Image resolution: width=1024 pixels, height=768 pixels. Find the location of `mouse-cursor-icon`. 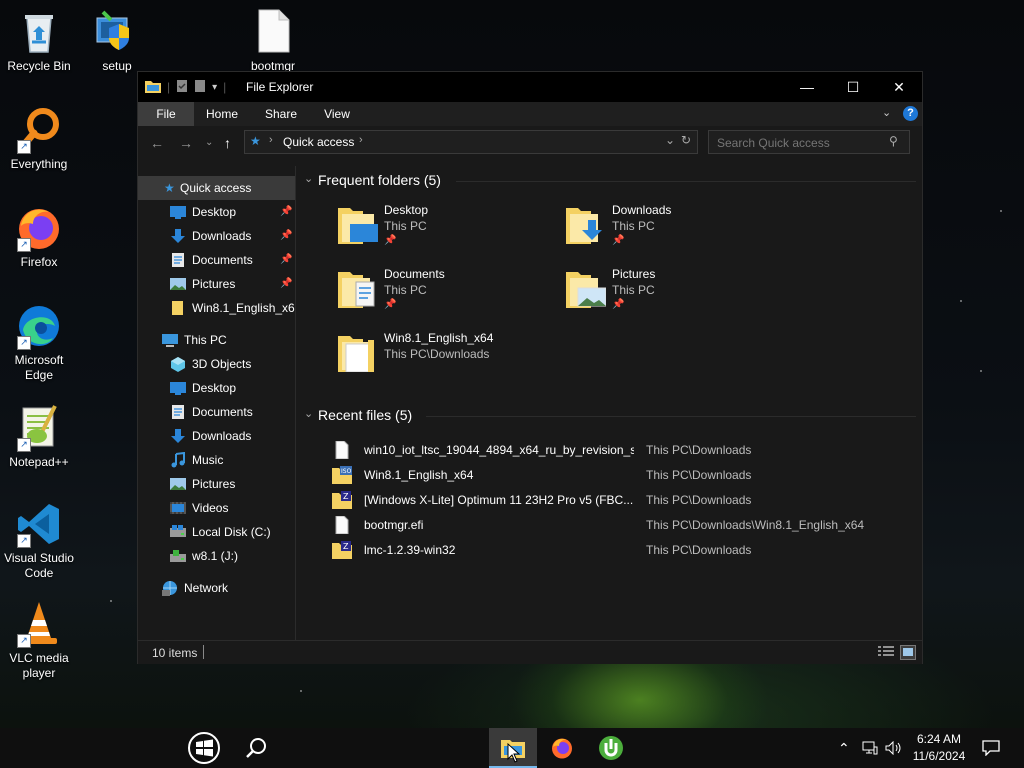

mouse-cursor-icon is located at coordinates (514, 755).